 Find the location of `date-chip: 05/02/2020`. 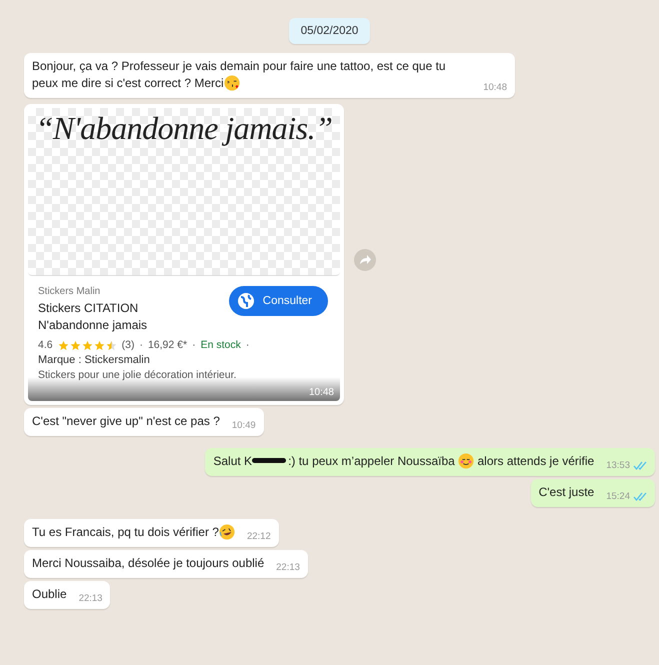

date-chip: 05/02/2020 is located at coordinates (329, 31).